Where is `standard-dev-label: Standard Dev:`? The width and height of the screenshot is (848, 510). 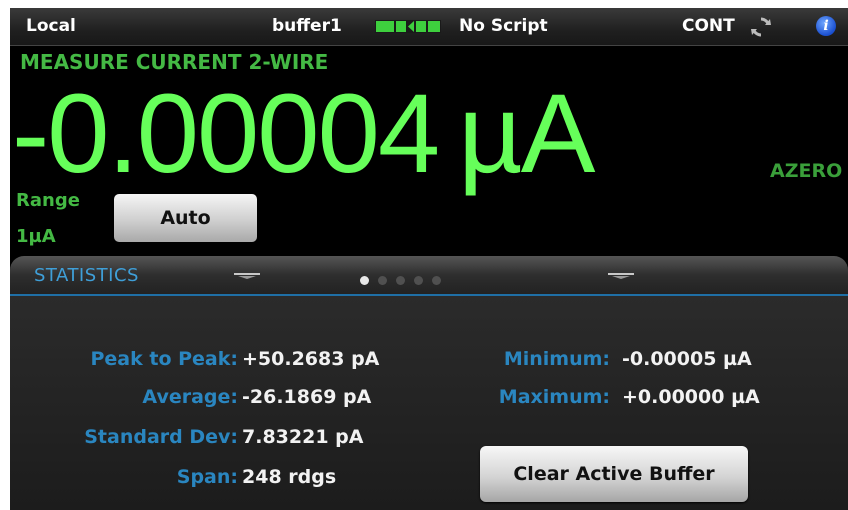 standard-dev-label: Standard Dev: is located at coordinates (161, 437).